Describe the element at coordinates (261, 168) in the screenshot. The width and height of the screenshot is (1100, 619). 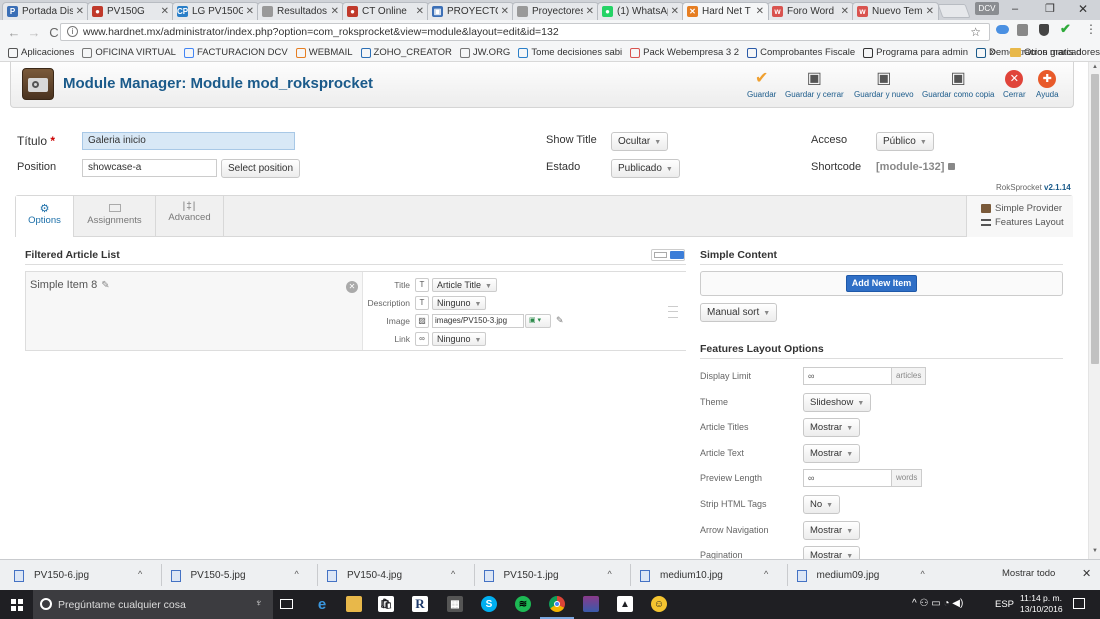
I see `select-position-button: Select position` at that location.